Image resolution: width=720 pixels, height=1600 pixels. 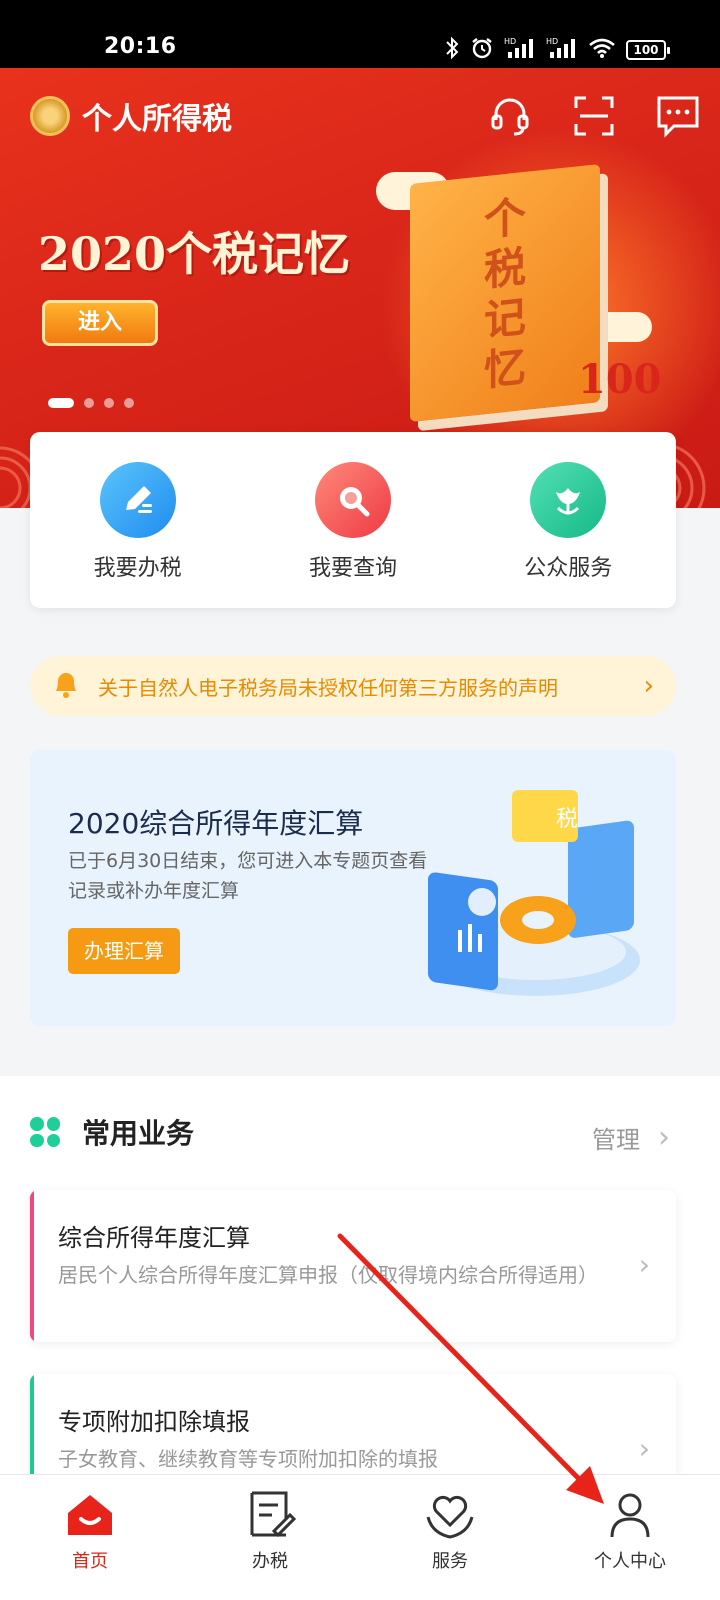 I want to click on tulip-icon, so click(x=568, y=500).